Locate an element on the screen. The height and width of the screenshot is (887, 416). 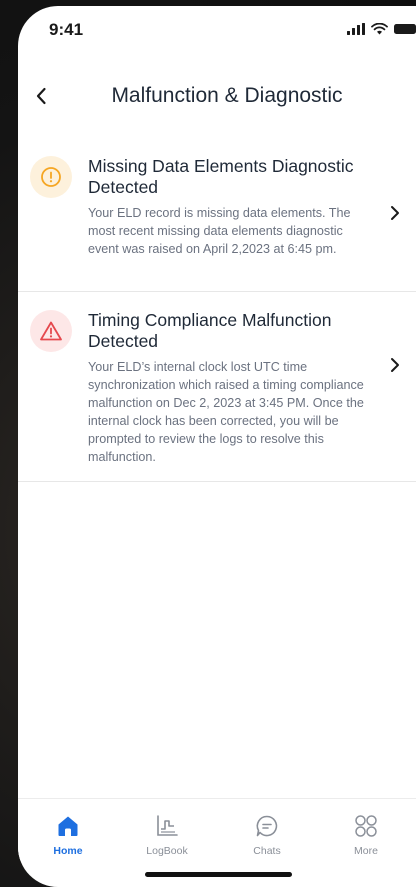
nav-item-more: More is located at coordinates (366, 835).